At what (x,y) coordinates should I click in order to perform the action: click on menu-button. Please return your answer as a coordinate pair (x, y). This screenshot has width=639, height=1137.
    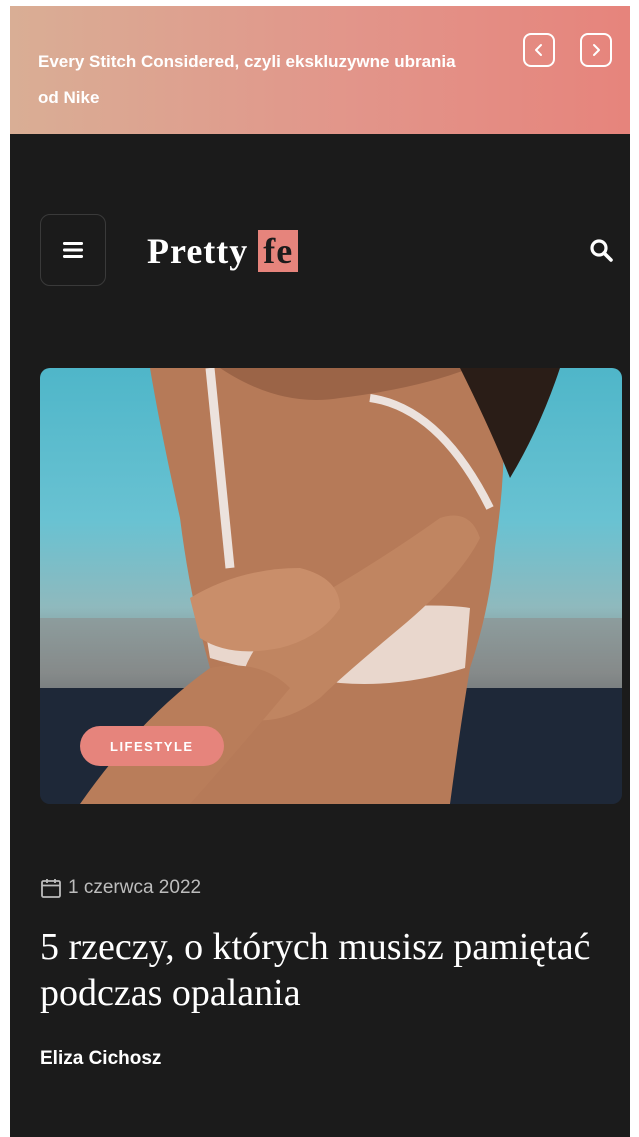
    Looking at the image, I should click on (73, 250).